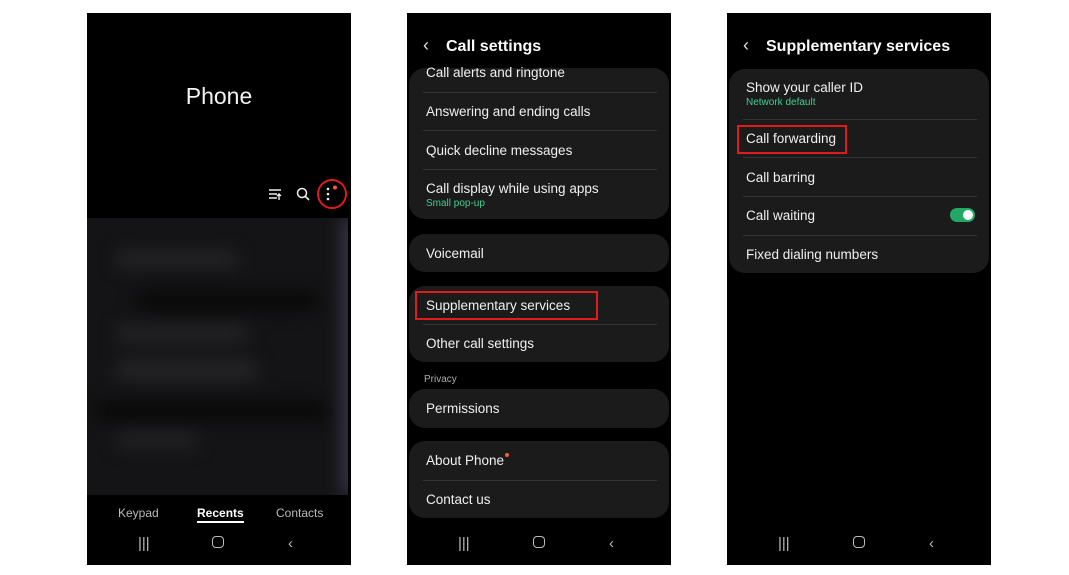 The height and width of the screenshot is (575, 1069). I want to click on tab-contacts: Contacts, so click(299, 513).